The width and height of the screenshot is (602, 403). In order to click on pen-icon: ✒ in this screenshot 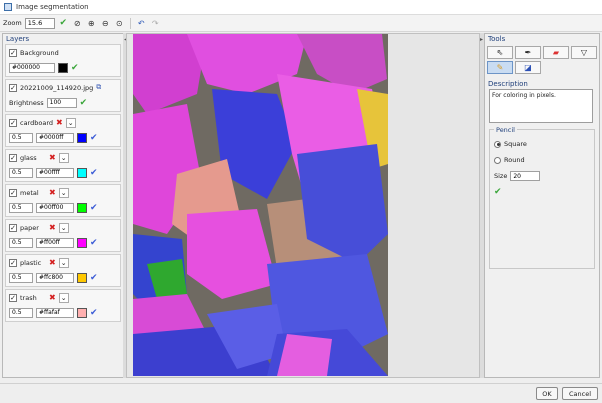, I will do `click(528, 52)`.